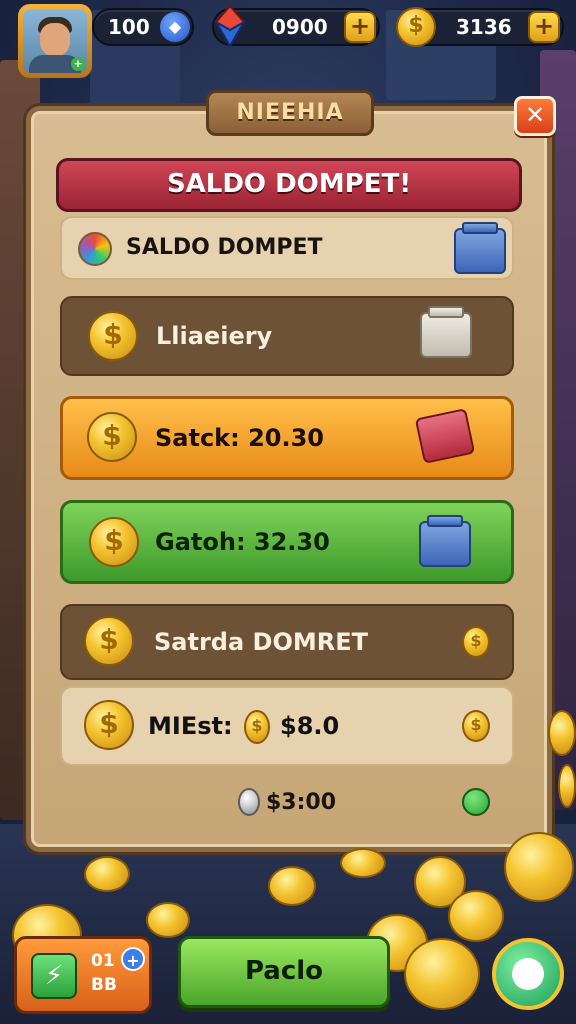 This screenshot has width=576, height=1024. I want to click on row-label: SALDO DOMPET, so click(224, 247).